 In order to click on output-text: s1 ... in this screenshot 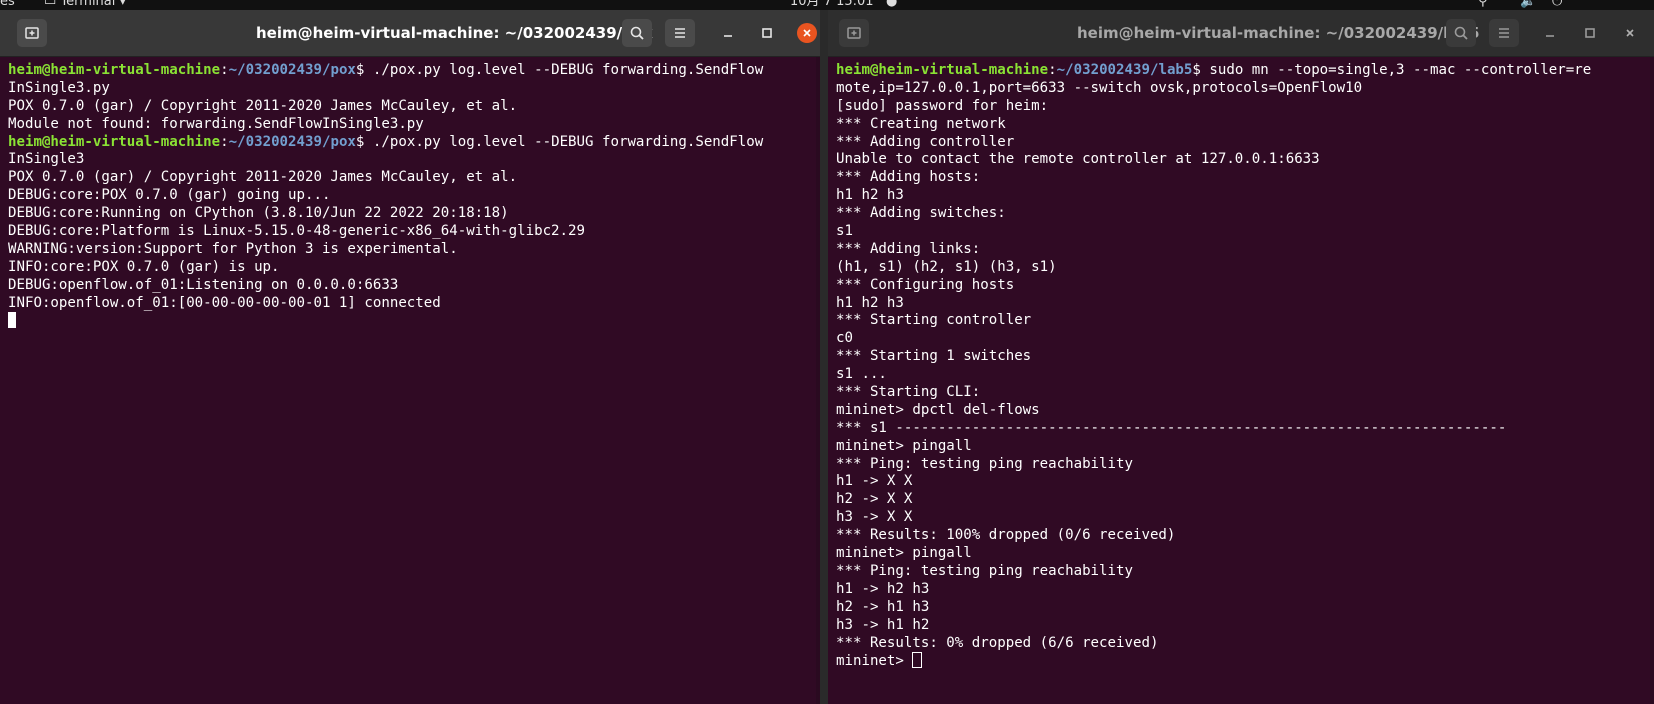, I will do `click(861, 374)`.